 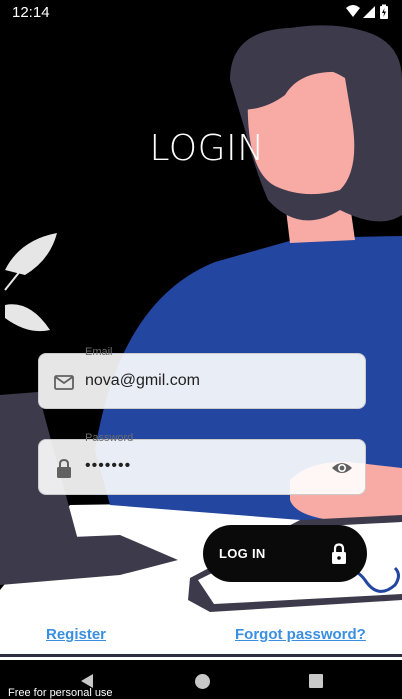 I want to click on status-icons, so click(x=367, y=11).